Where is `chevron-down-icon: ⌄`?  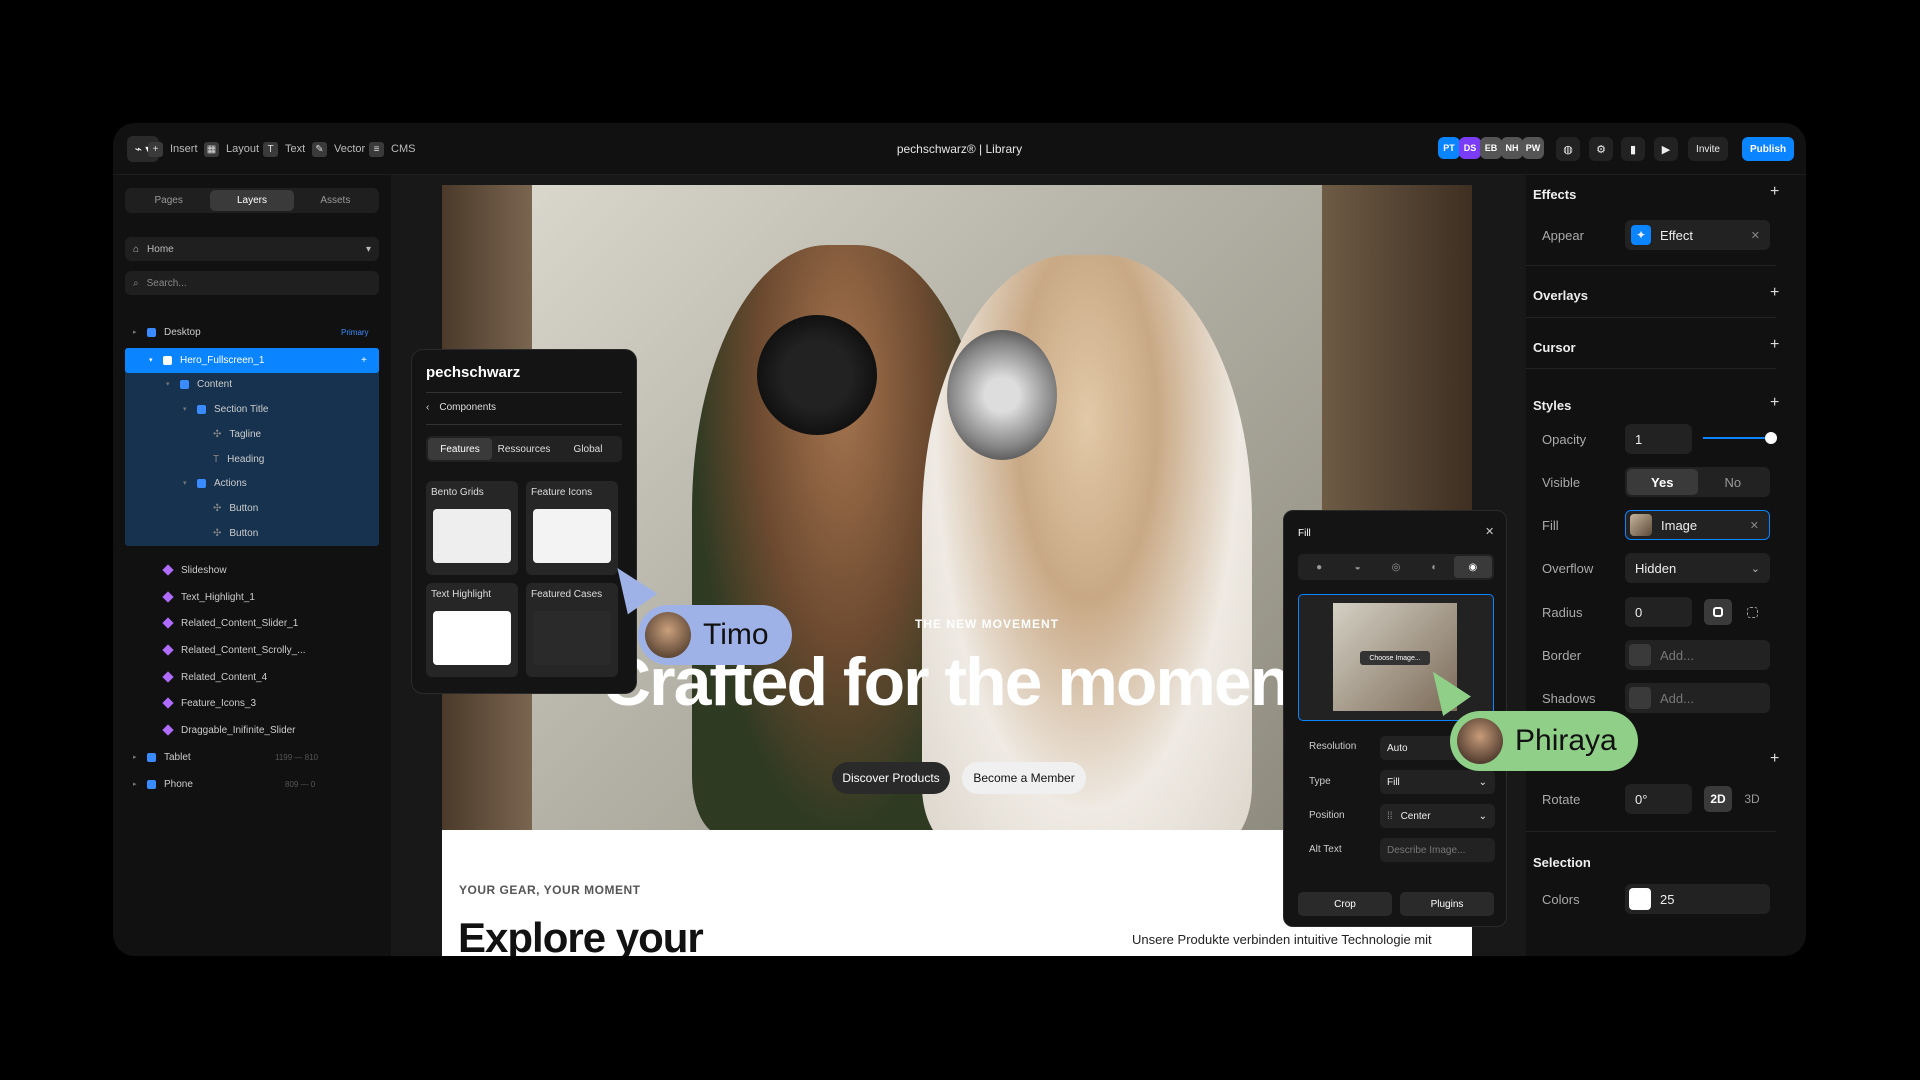 chevron-down-icon: ⌄ is located at coordinates (1482, 782).